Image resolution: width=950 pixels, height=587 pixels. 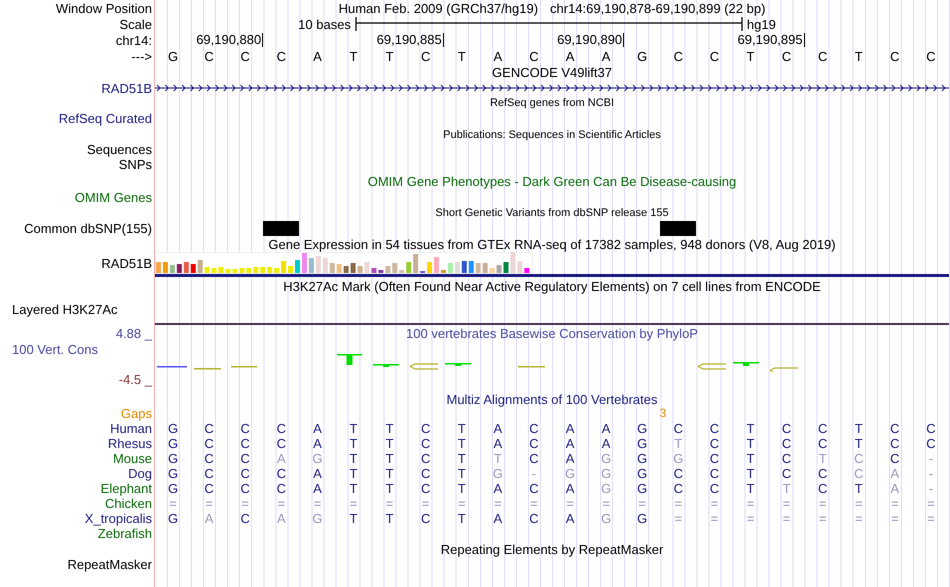 I want to click on scale-text: 10 bases, so click(x=324, y=24).